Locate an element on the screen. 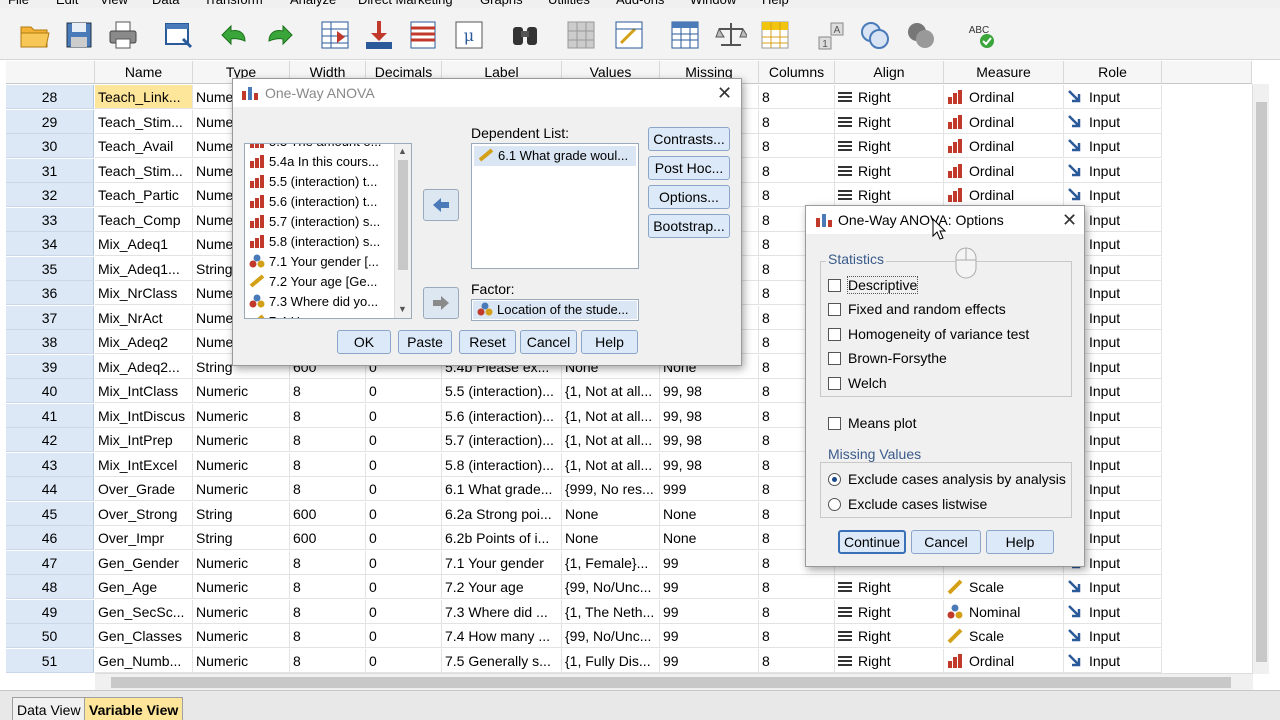 The width and height of the screenshot is (1280, 720). row-number: 46 is located at coordinates (50, 538).